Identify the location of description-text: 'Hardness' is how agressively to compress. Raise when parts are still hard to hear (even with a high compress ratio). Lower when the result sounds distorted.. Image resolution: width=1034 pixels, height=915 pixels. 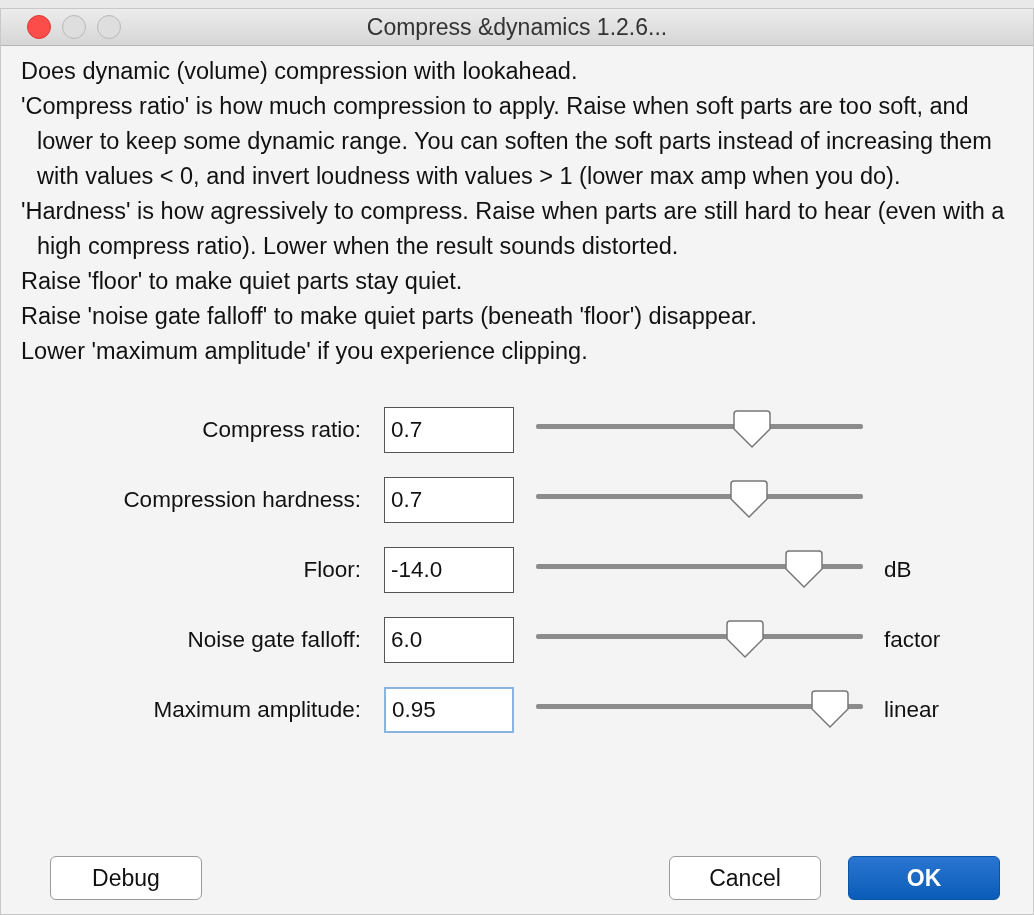
(513, 229).